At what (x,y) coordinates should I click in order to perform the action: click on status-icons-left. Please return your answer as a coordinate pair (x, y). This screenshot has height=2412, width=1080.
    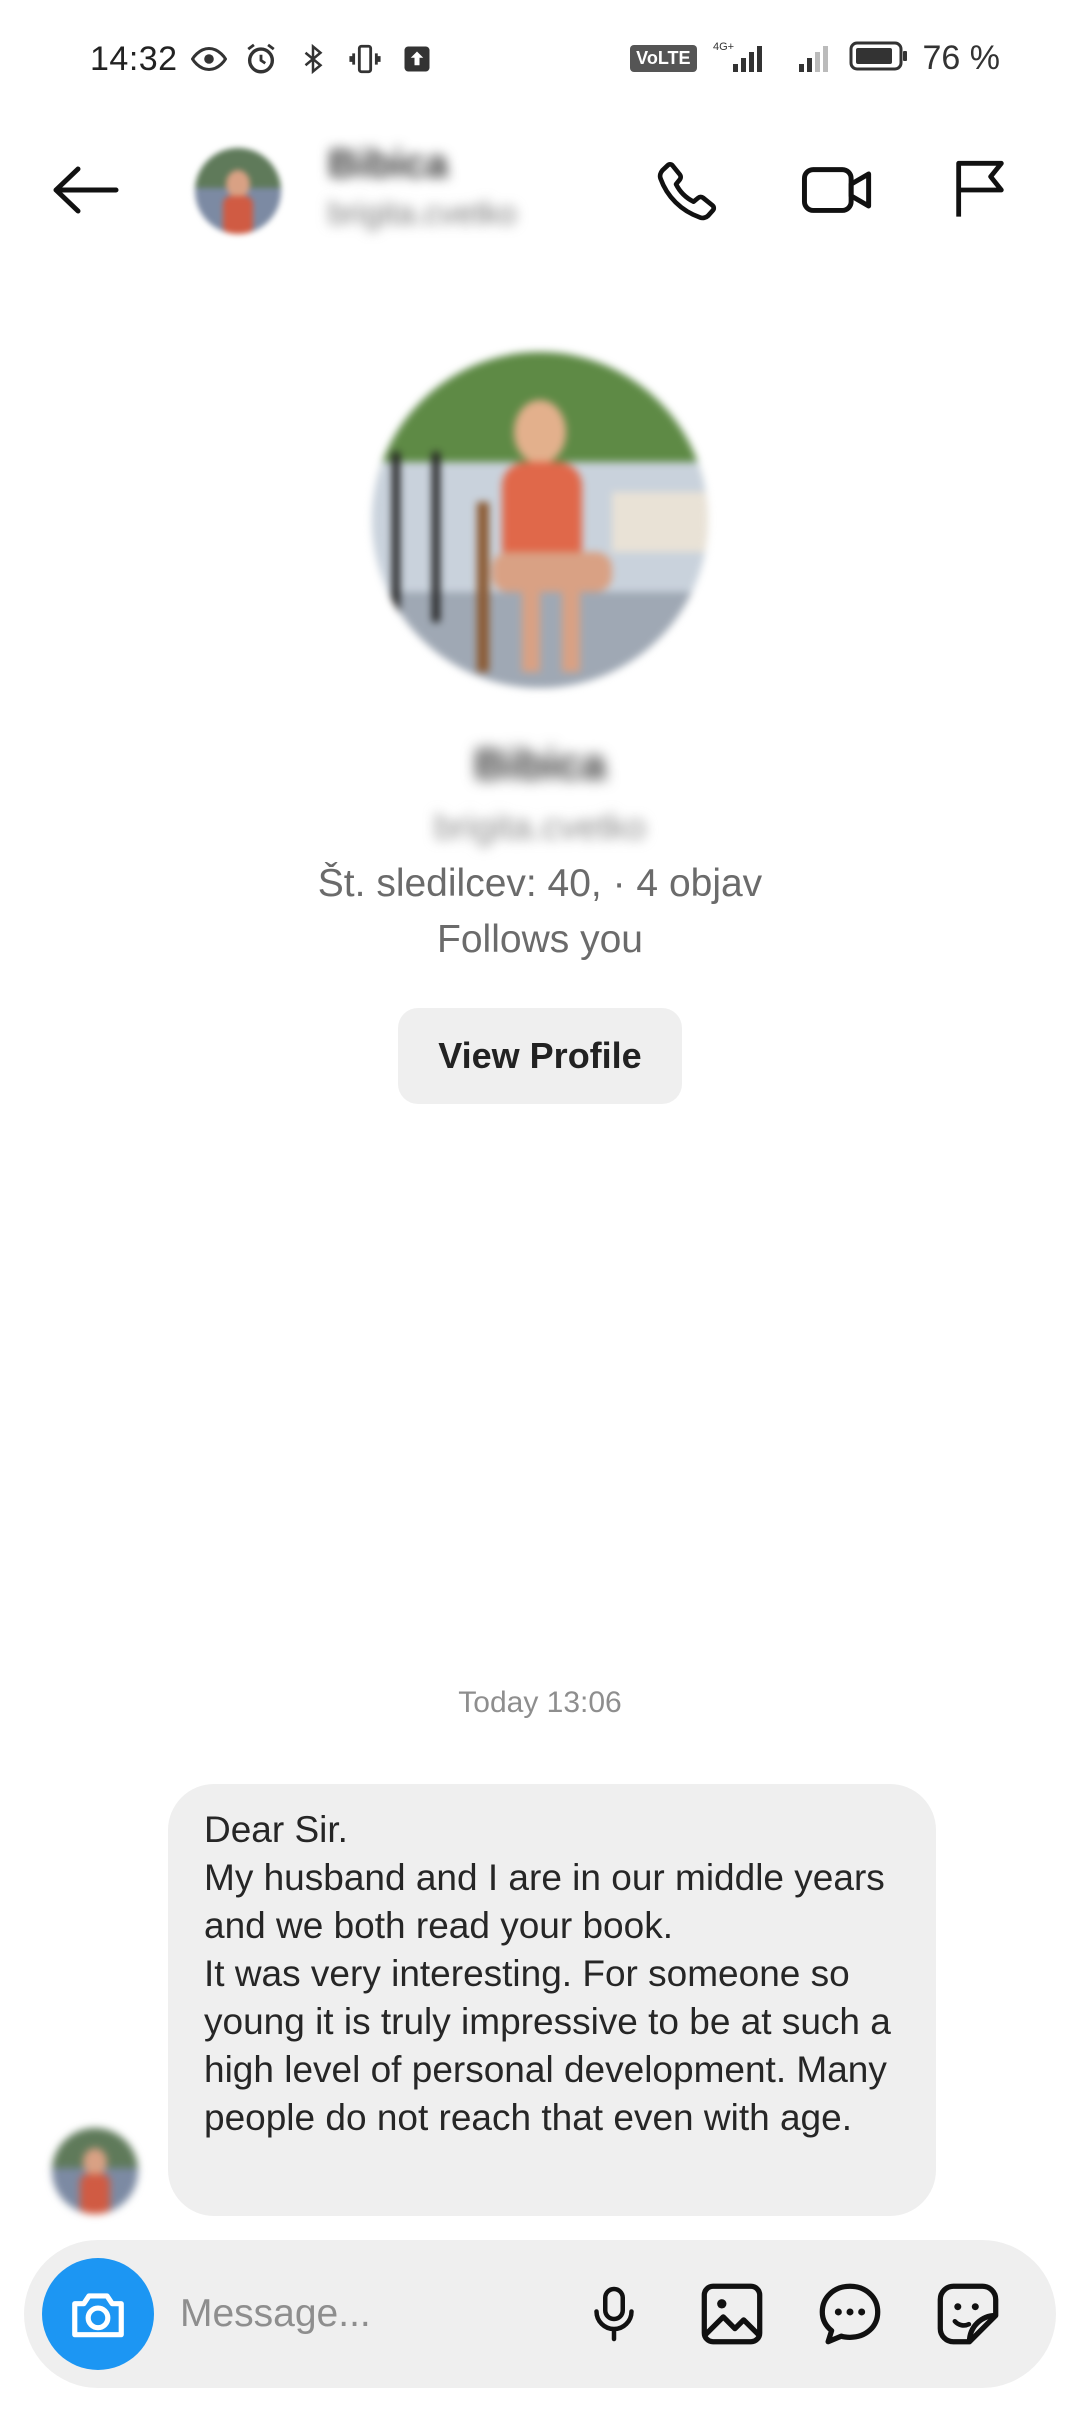
    Looking at the image, I should click on (313, 59).